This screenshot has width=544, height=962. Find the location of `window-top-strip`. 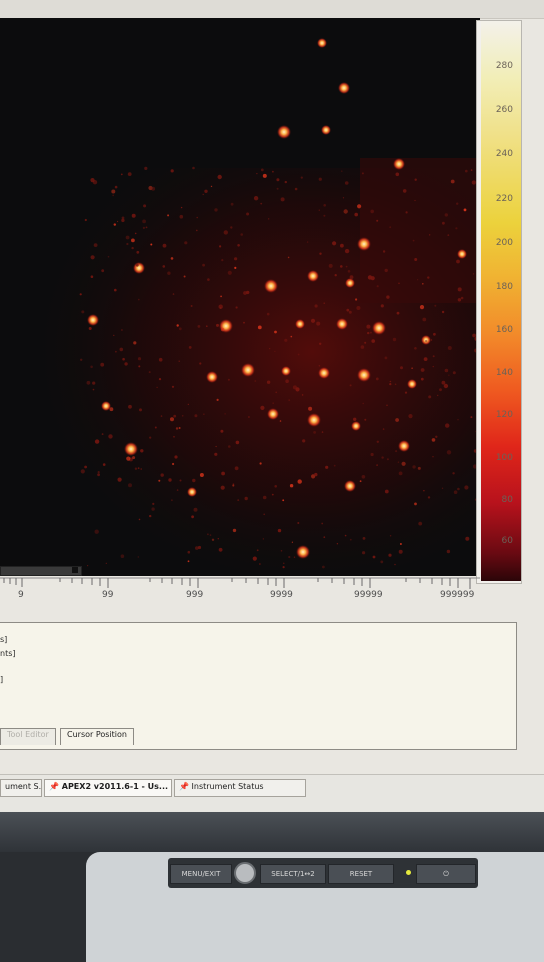

window-top-strip is located at coordinates (272, 9).